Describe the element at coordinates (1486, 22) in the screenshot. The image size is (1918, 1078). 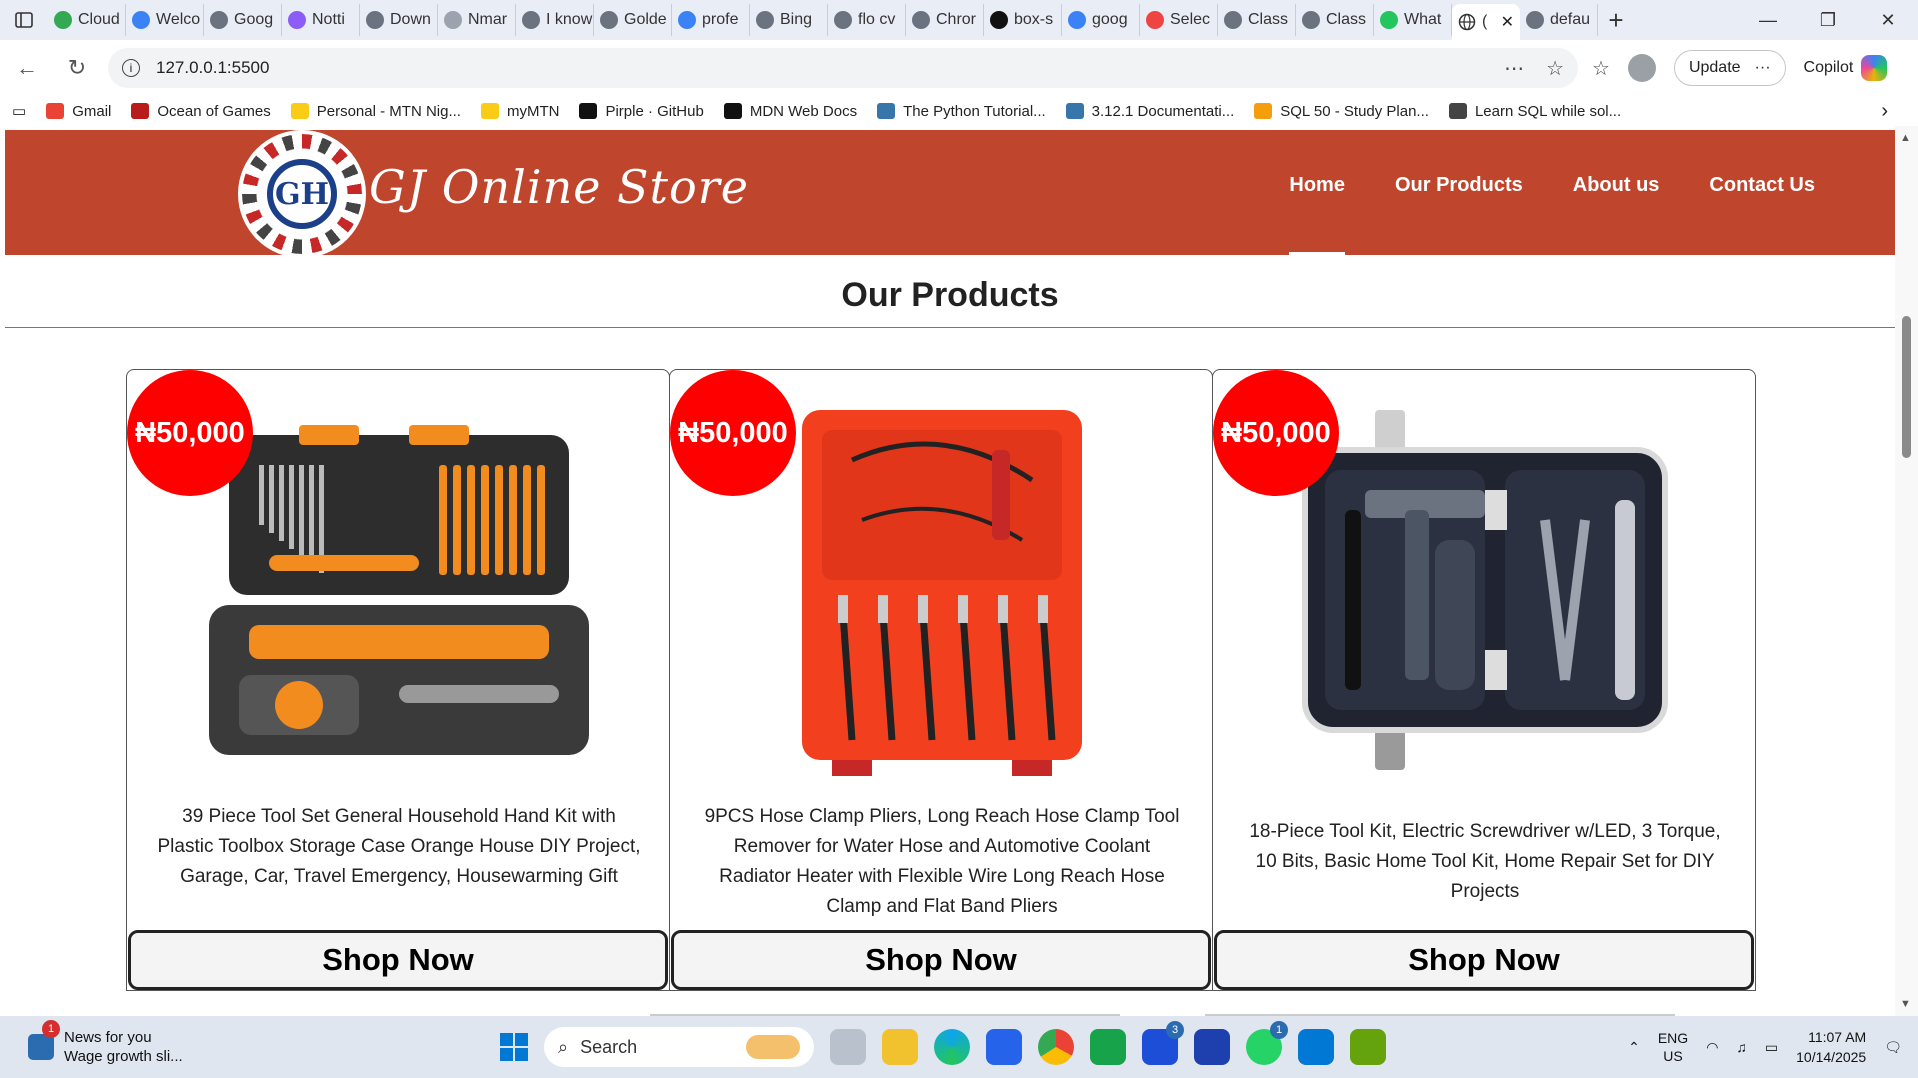
I see `tab-active: ( ✕` at that location.